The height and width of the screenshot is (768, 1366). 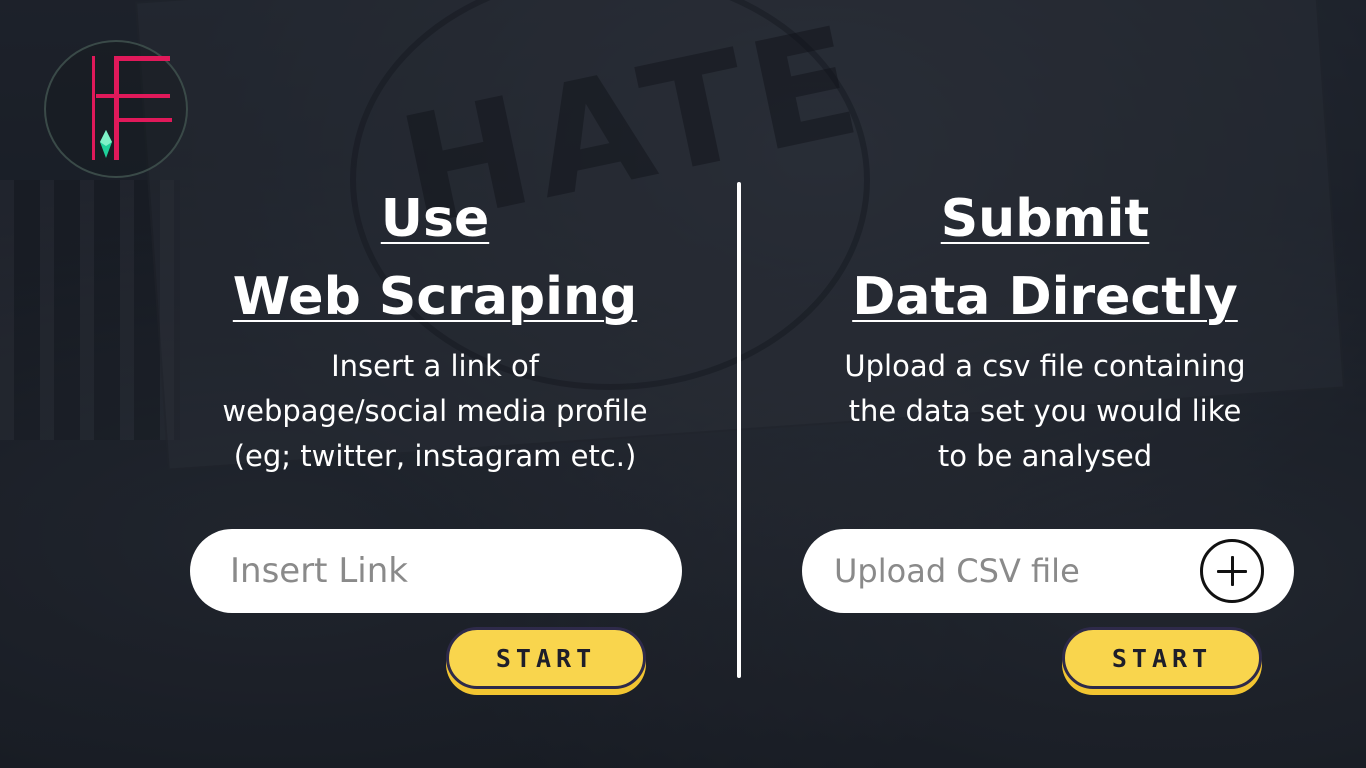 I want to click on description-line: Upload a csv file containing, so click(x=1045, y=366).